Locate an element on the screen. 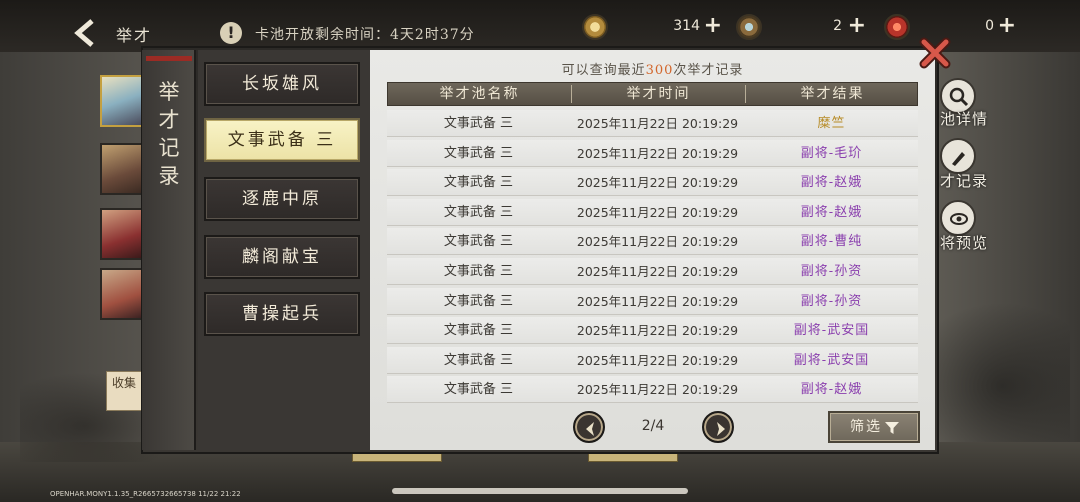  collect-label: 收集 is located at coordinates (123, 383).